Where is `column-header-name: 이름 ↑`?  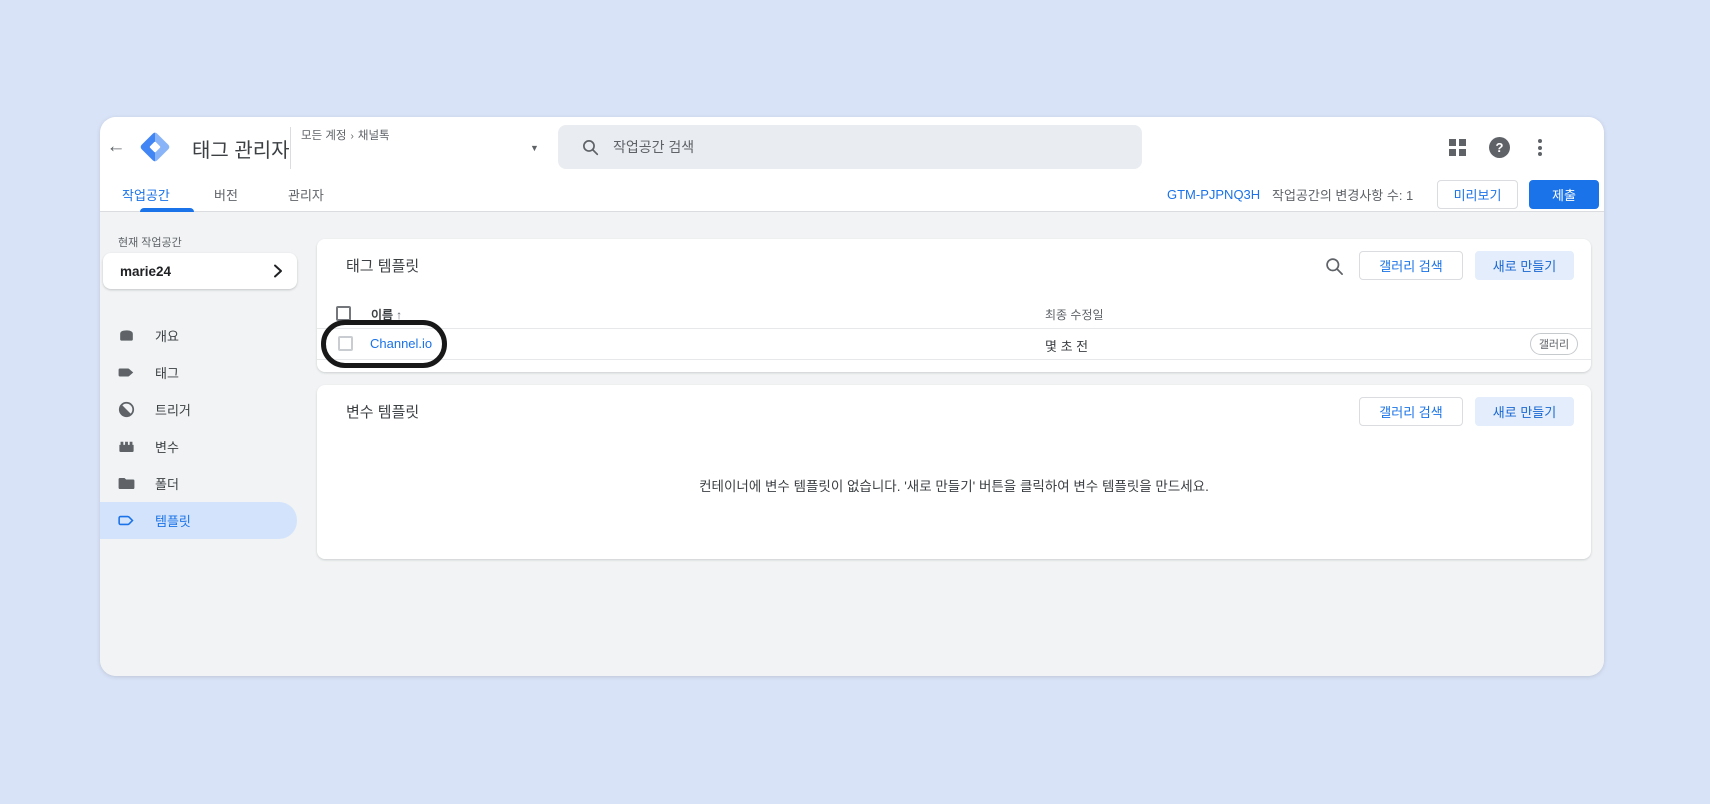 column-header-name: 이름 ↑ is located at coordinates (386, 314).